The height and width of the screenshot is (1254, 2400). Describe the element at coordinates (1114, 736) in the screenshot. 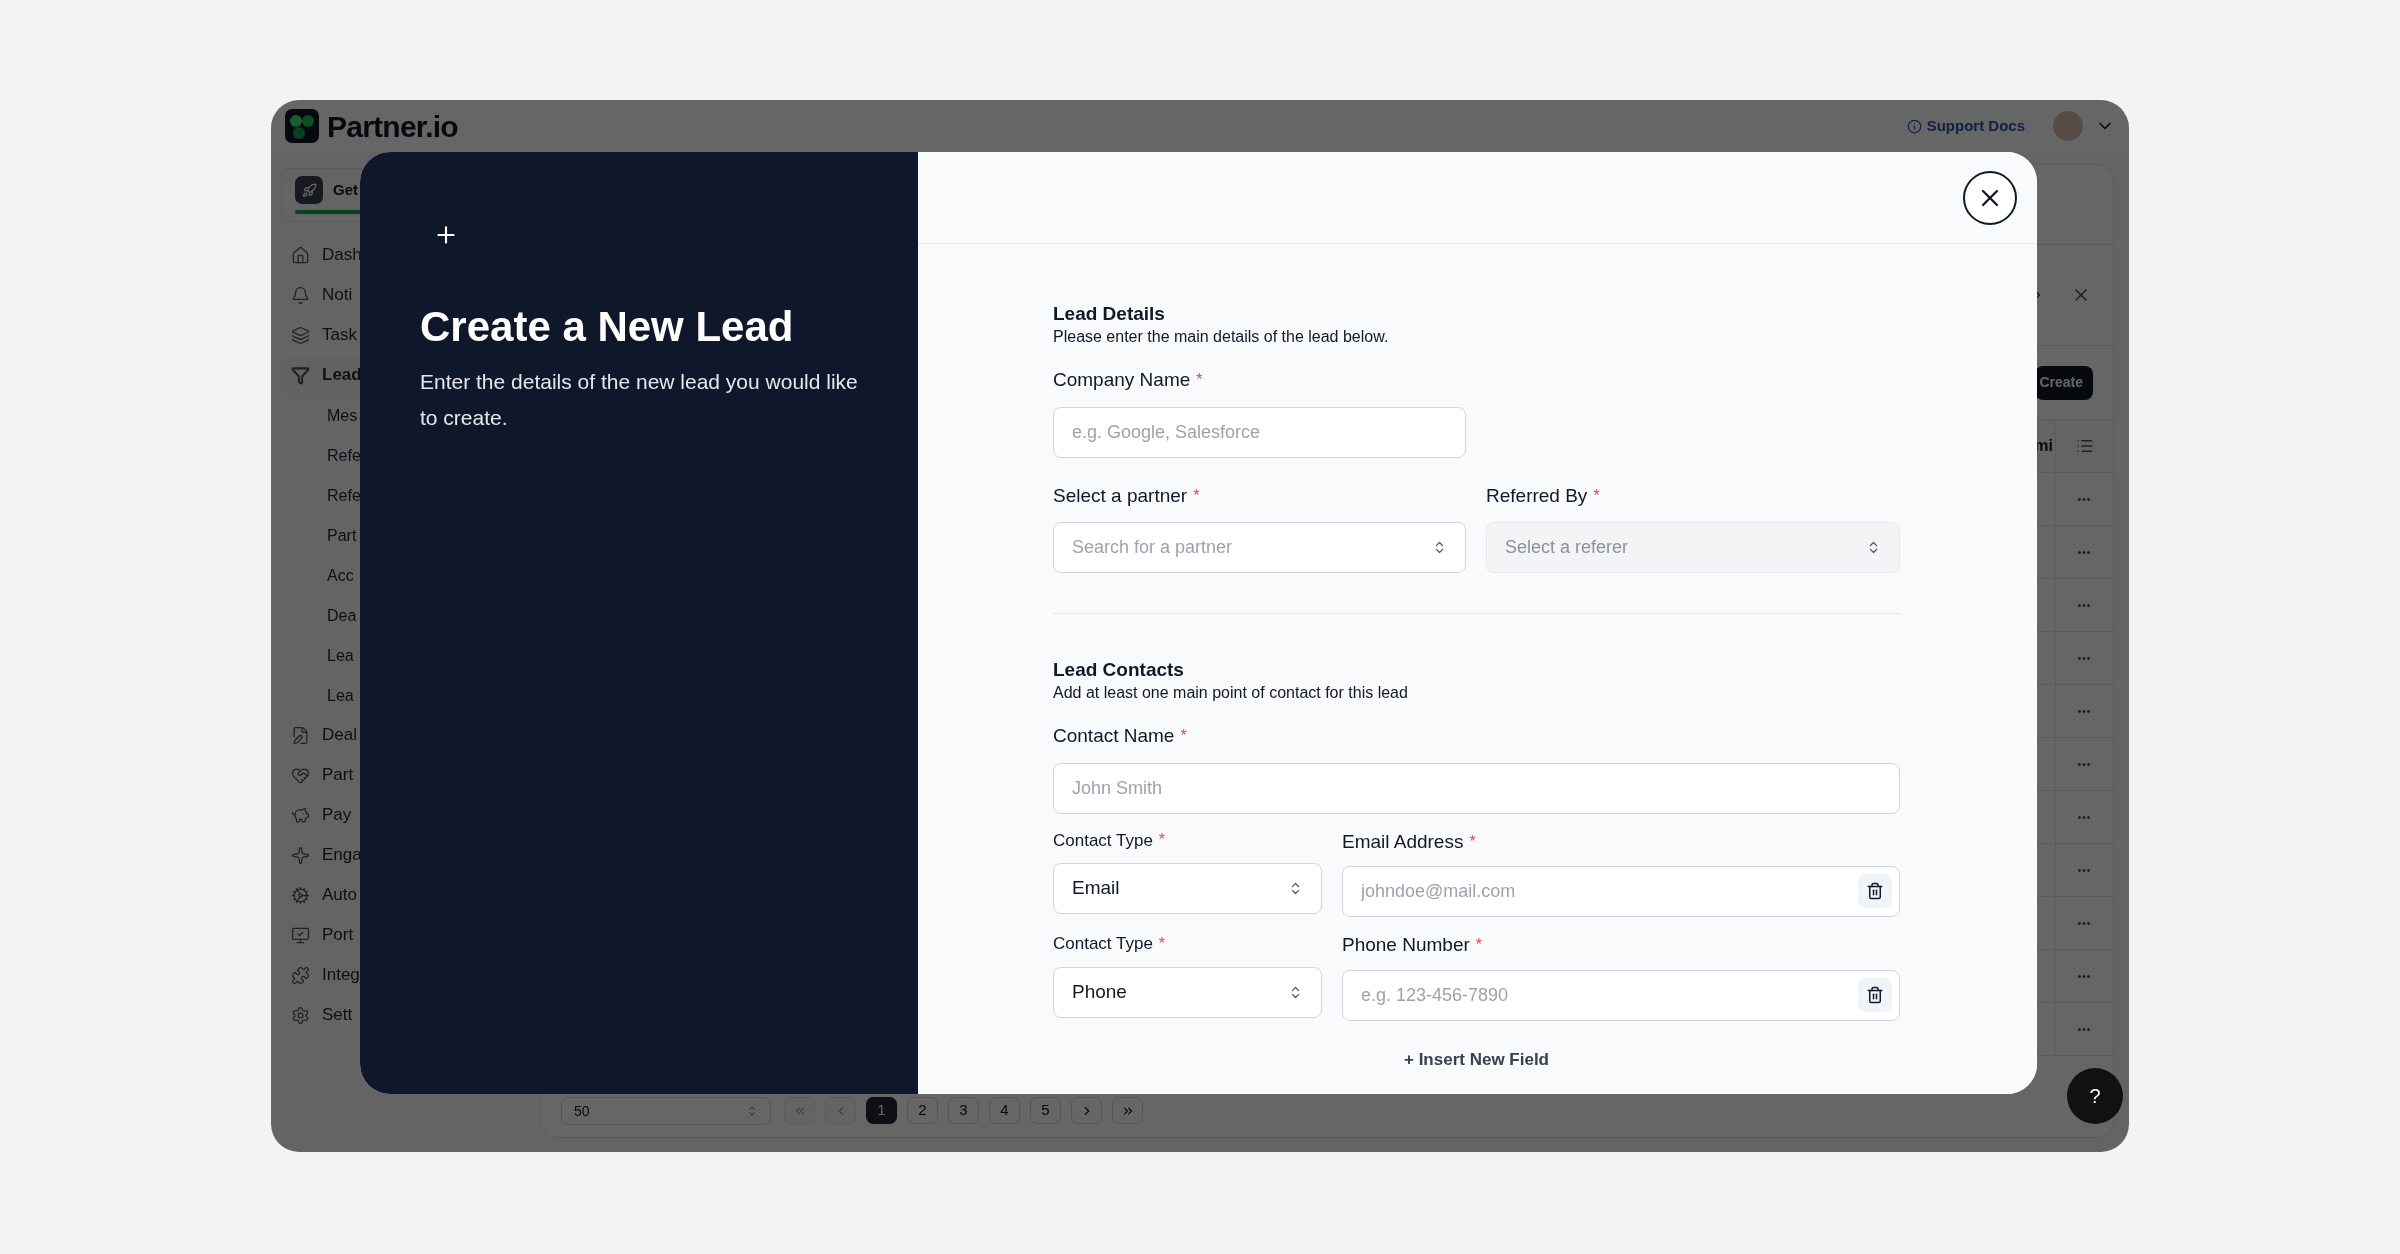

I see `field-label: Contact Name` at that location.